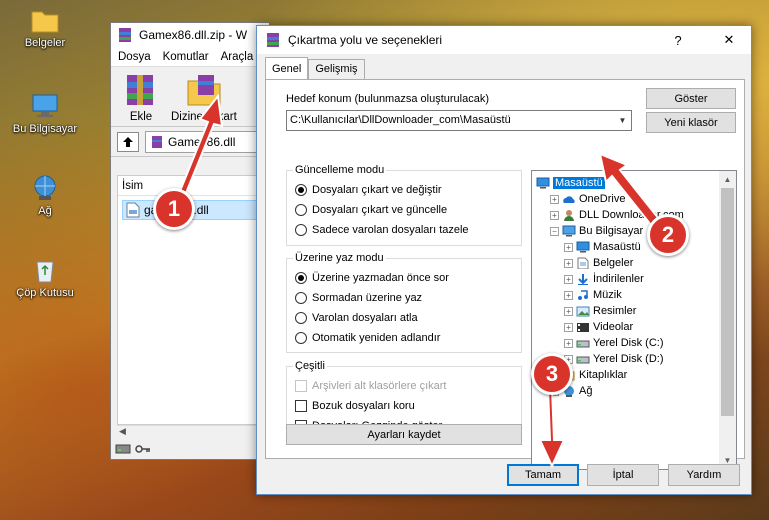  Describe the element at coordinates (336, 69) in the screenshot. I see `tab-gelismis: Gelişmiş` at that location.